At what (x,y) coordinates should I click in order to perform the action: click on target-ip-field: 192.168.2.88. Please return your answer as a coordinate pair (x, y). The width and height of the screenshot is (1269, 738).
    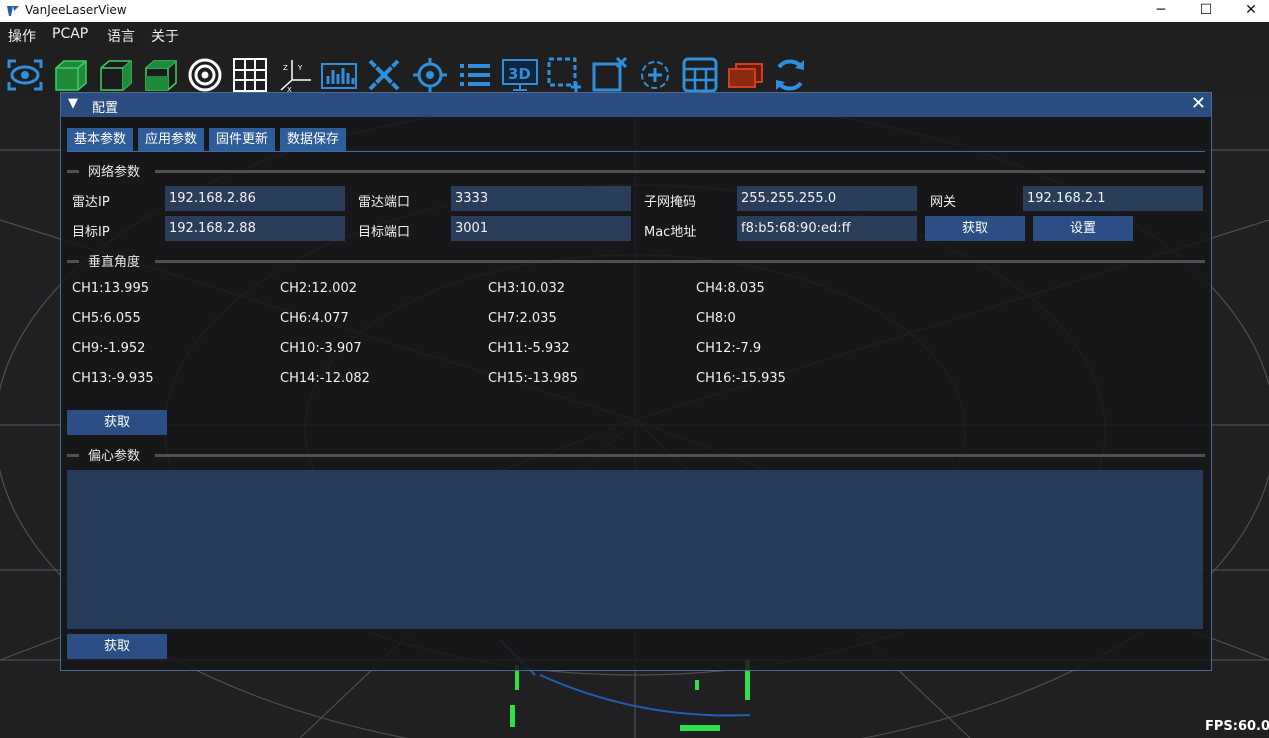
    Looking at the image, I should click on (255, 228).